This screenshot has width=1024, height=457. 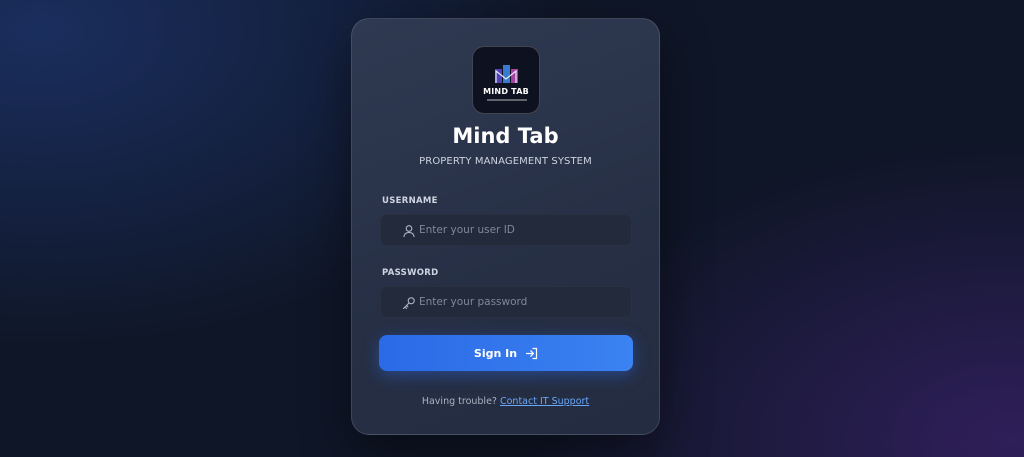 What do you see at coordinates (410, 273) in the screenshot?
I see `password-label: PASSWORD` at bounding box center [410, 273].